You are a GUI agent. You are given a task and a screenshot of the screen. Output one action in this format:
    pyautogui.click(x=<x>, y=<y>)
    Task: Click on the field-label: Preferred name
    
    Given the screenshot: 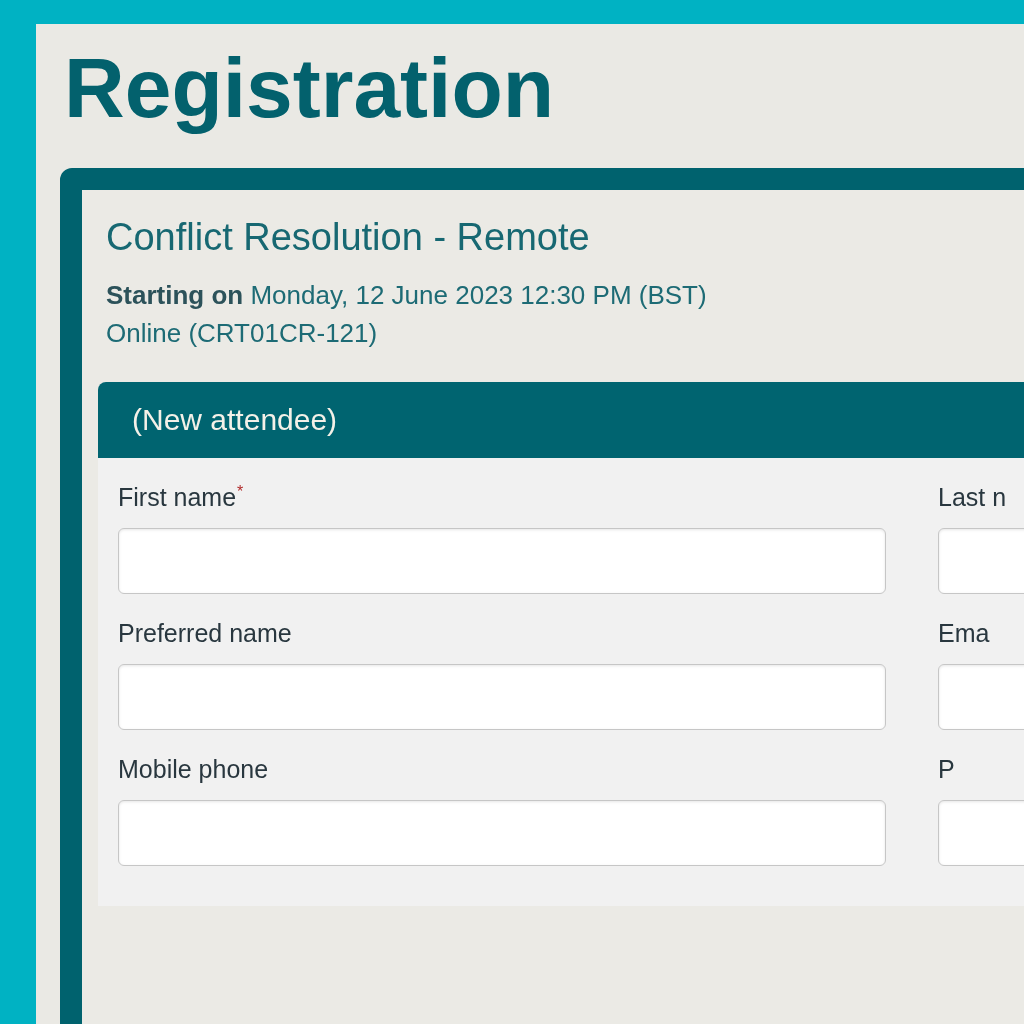 What is the action you would take?
    pyautogui.click(x=205, y=633)
    